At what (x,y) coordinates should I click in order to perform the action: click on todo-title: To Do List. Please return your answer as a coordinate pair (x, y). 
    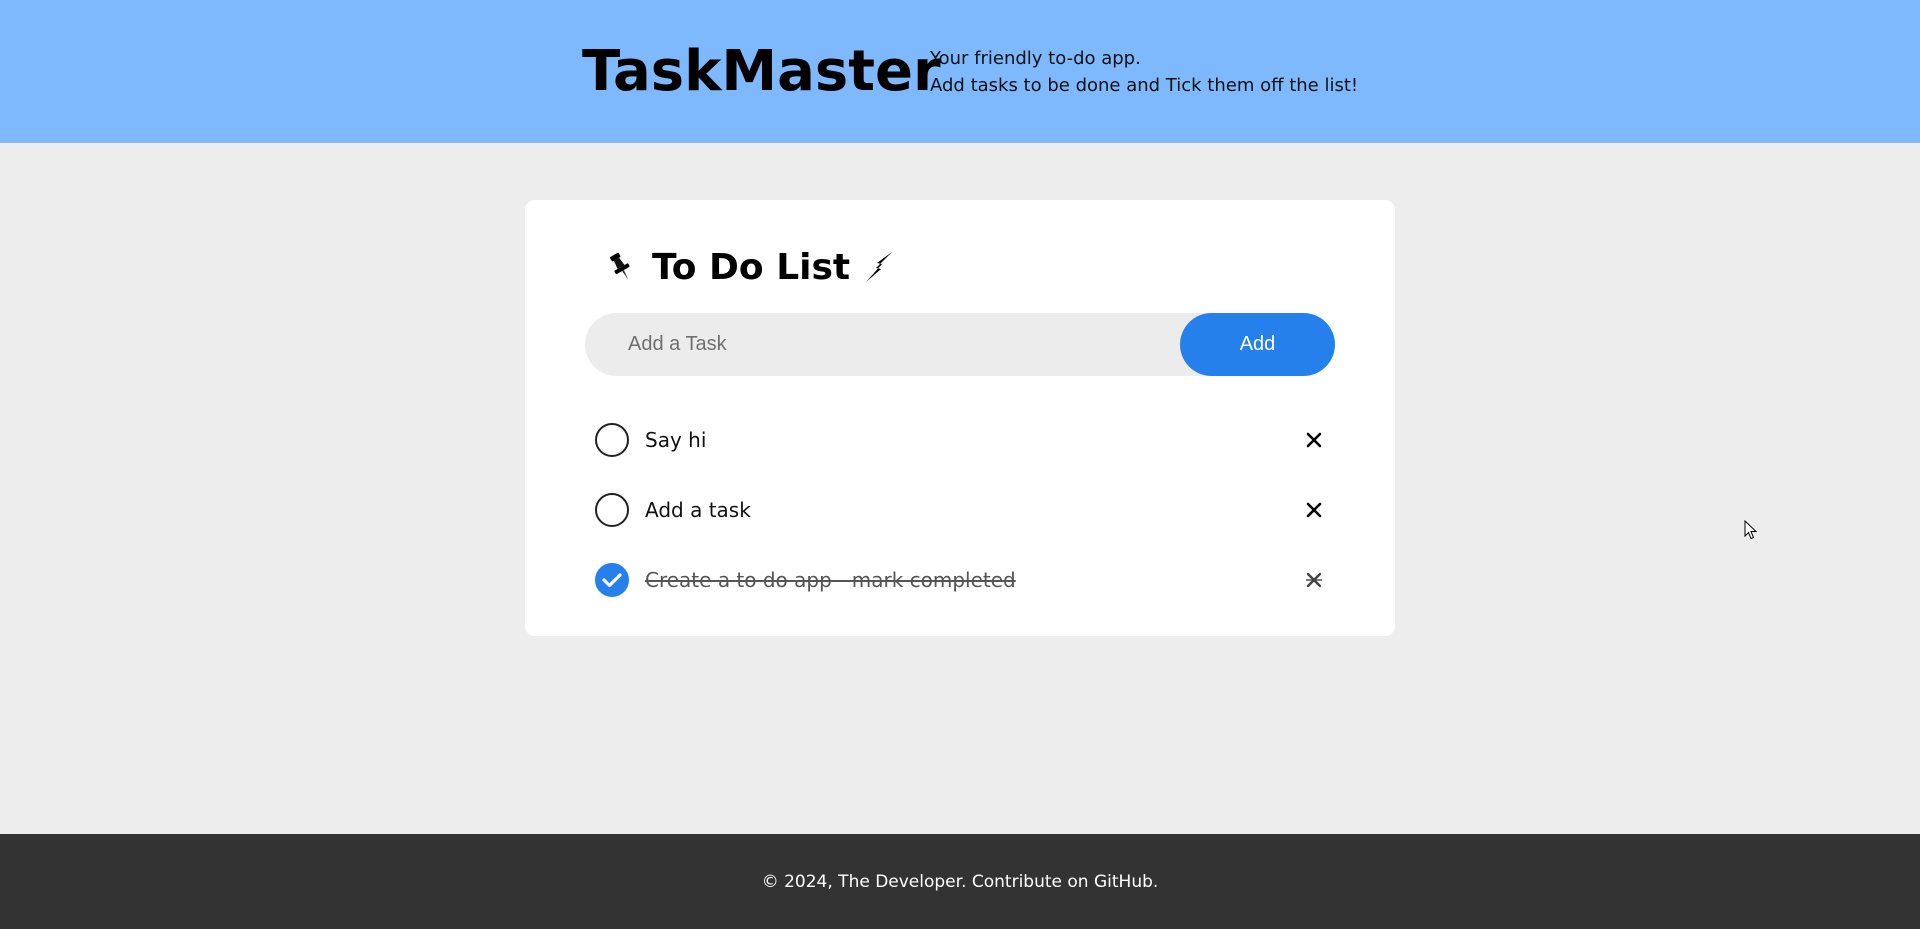
    Looking at the image, I should click on (751, 267).